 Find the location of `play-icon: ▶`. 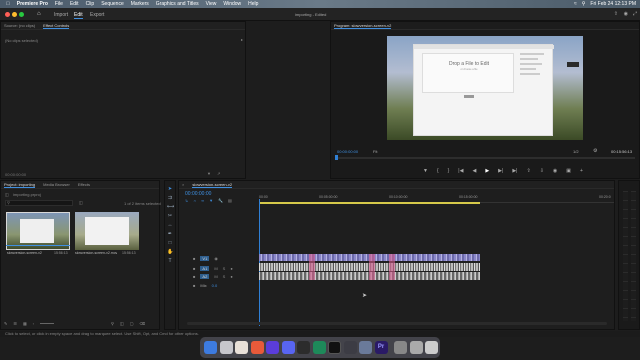

play-icon: ▶ is located at coordinates (487, 171).